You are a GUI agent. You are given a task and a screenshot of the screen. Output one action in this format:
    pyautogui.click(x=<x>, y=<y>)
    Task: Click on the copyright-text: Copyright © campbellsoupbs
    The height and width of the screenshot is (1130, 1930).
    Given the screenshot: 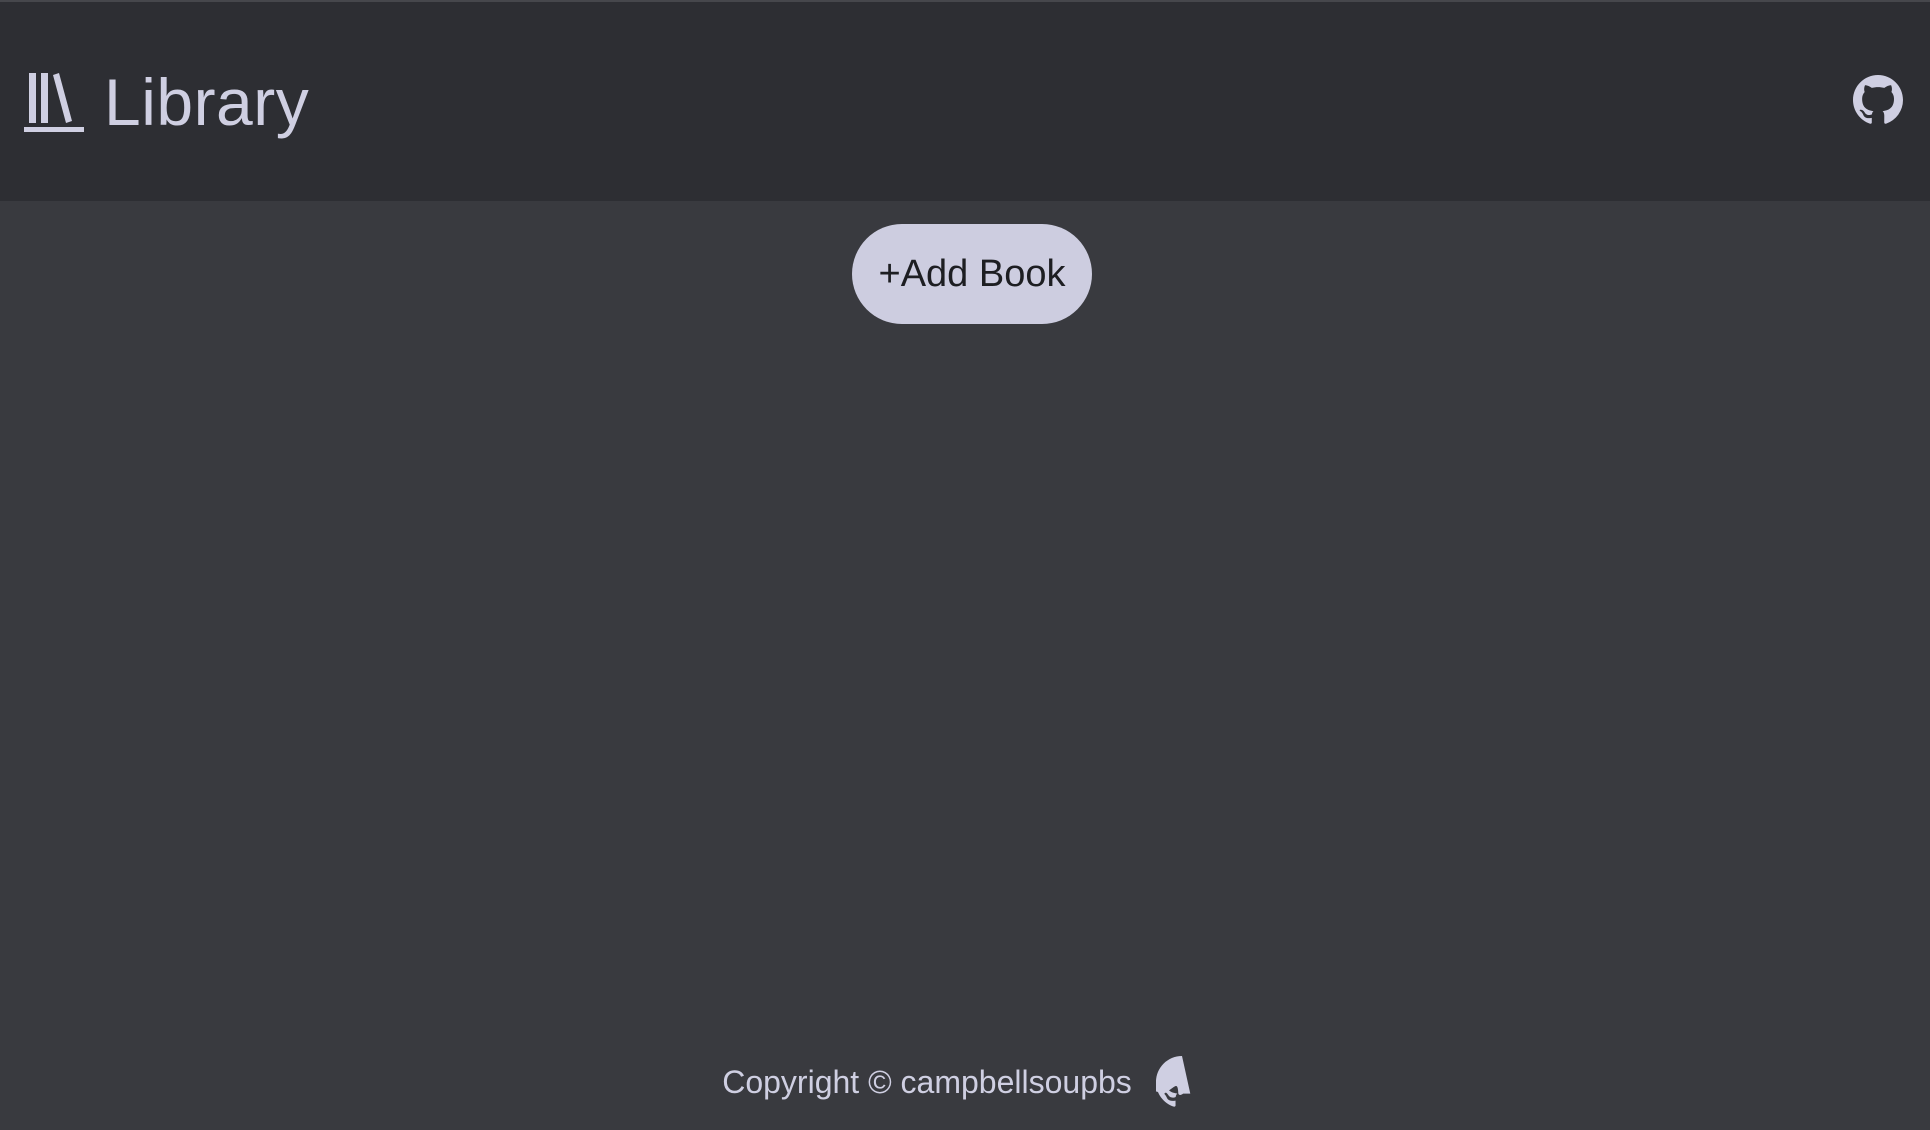 What is the action you would take?
    pyautogui.click(x=927, y=1082)
    